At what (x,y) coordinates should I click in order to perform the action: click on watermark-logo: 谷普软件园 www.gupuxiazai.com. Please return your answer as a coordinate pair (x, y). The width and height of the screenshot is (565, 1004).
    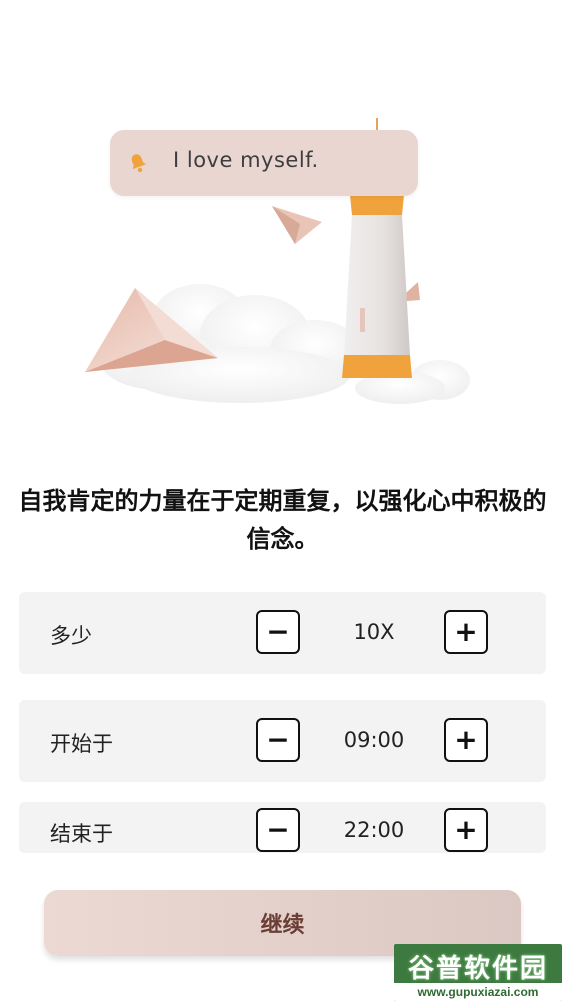
    Looking at the image, I should click on (478, 972).